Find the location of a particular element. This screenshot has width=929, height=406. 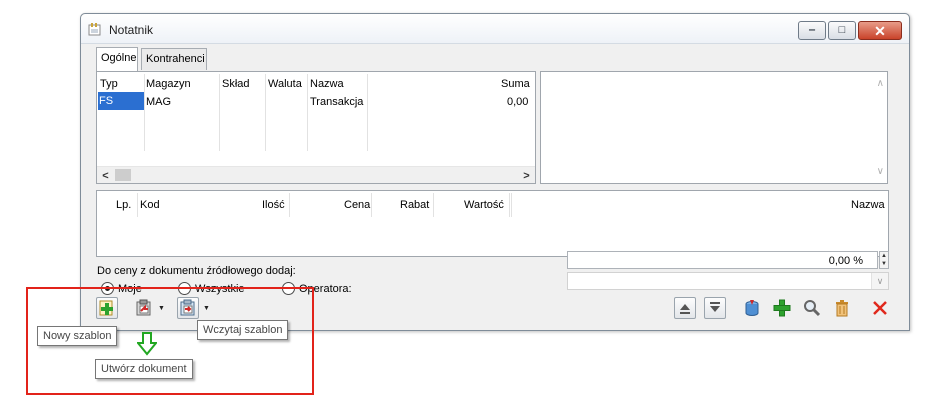

magnifier-icon is located at coordinates (812, 308).